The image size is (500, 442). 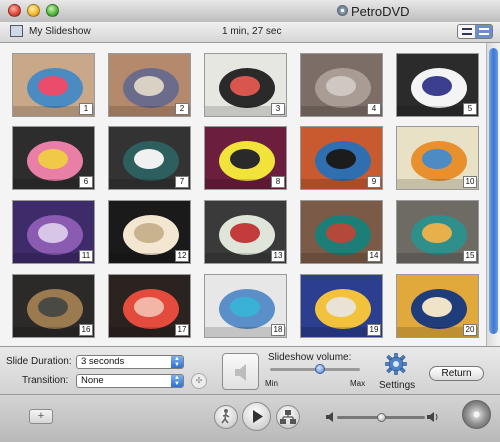 I want to click on slide-thumbnail: 12, so click(x=149, y=232).